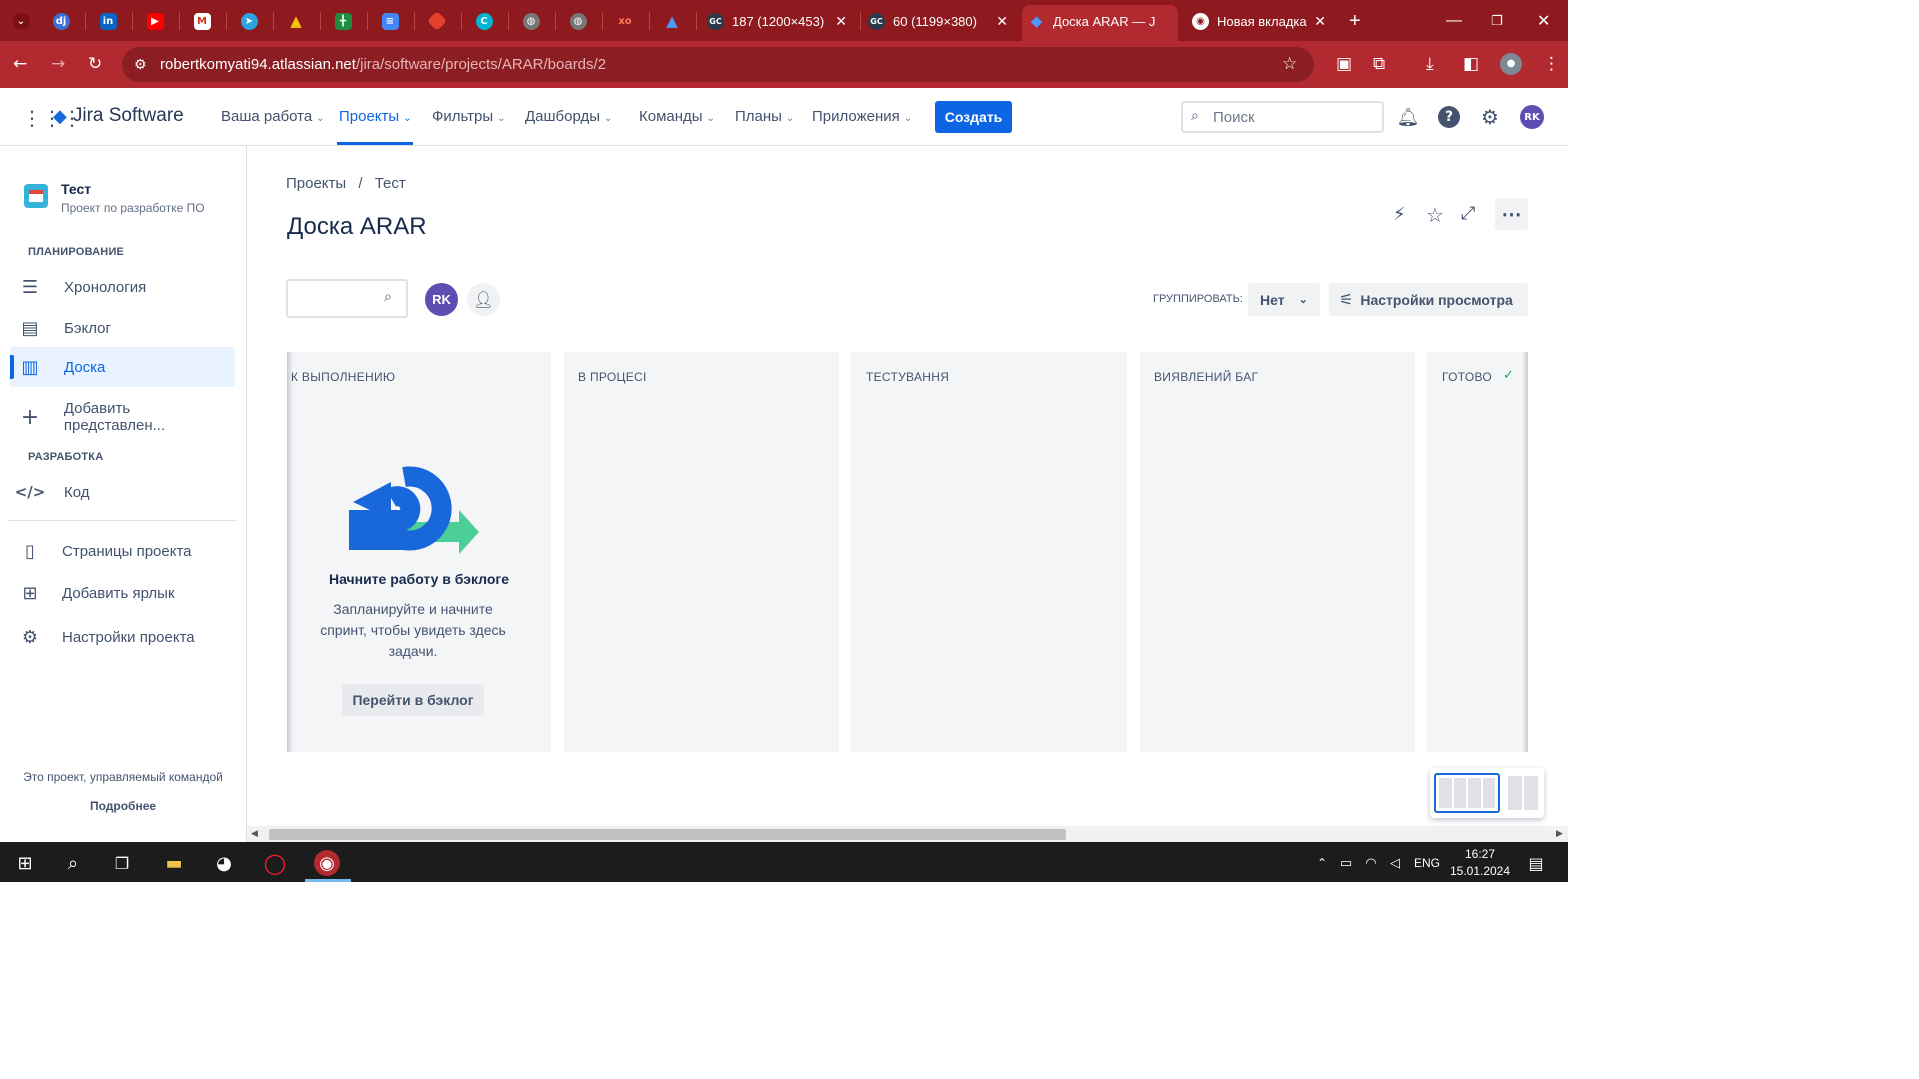 Image resolution: width=1919 pixels, height=1079 pixels. Describe the element at coordinates (61, 21) in the screenshot. I see `pinned-tab: dj` at that location.